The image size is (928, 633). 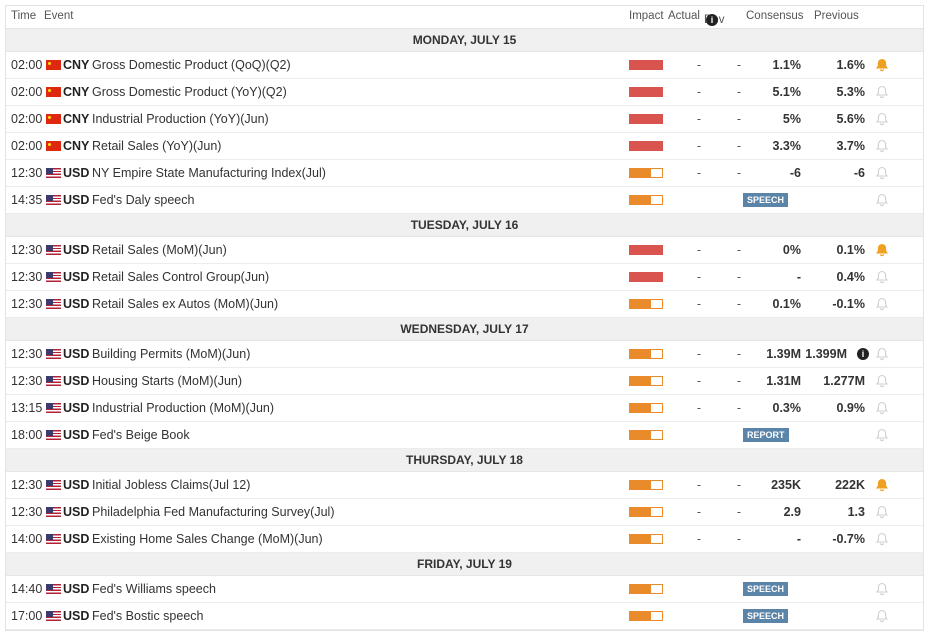 I want to click on event-name: Housing Starts (MoM)(Jun), so click(x=167, y=381).